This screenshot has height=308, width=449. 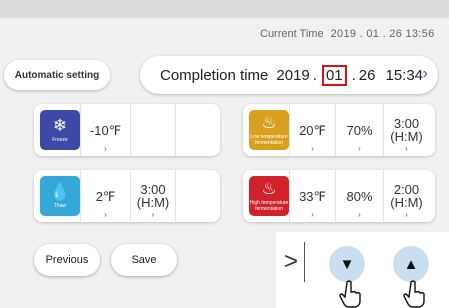 I want to click on current-time: Current Time 2019 . 01 . 26 13:56, so click(x=347, y=34).